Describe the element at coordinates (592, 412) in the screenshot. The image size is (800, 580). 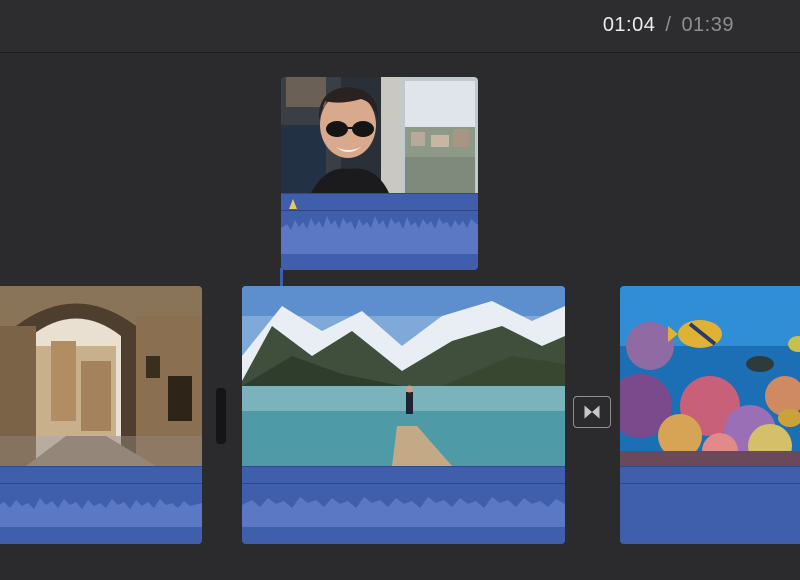
I see `transition-icon` at that location.